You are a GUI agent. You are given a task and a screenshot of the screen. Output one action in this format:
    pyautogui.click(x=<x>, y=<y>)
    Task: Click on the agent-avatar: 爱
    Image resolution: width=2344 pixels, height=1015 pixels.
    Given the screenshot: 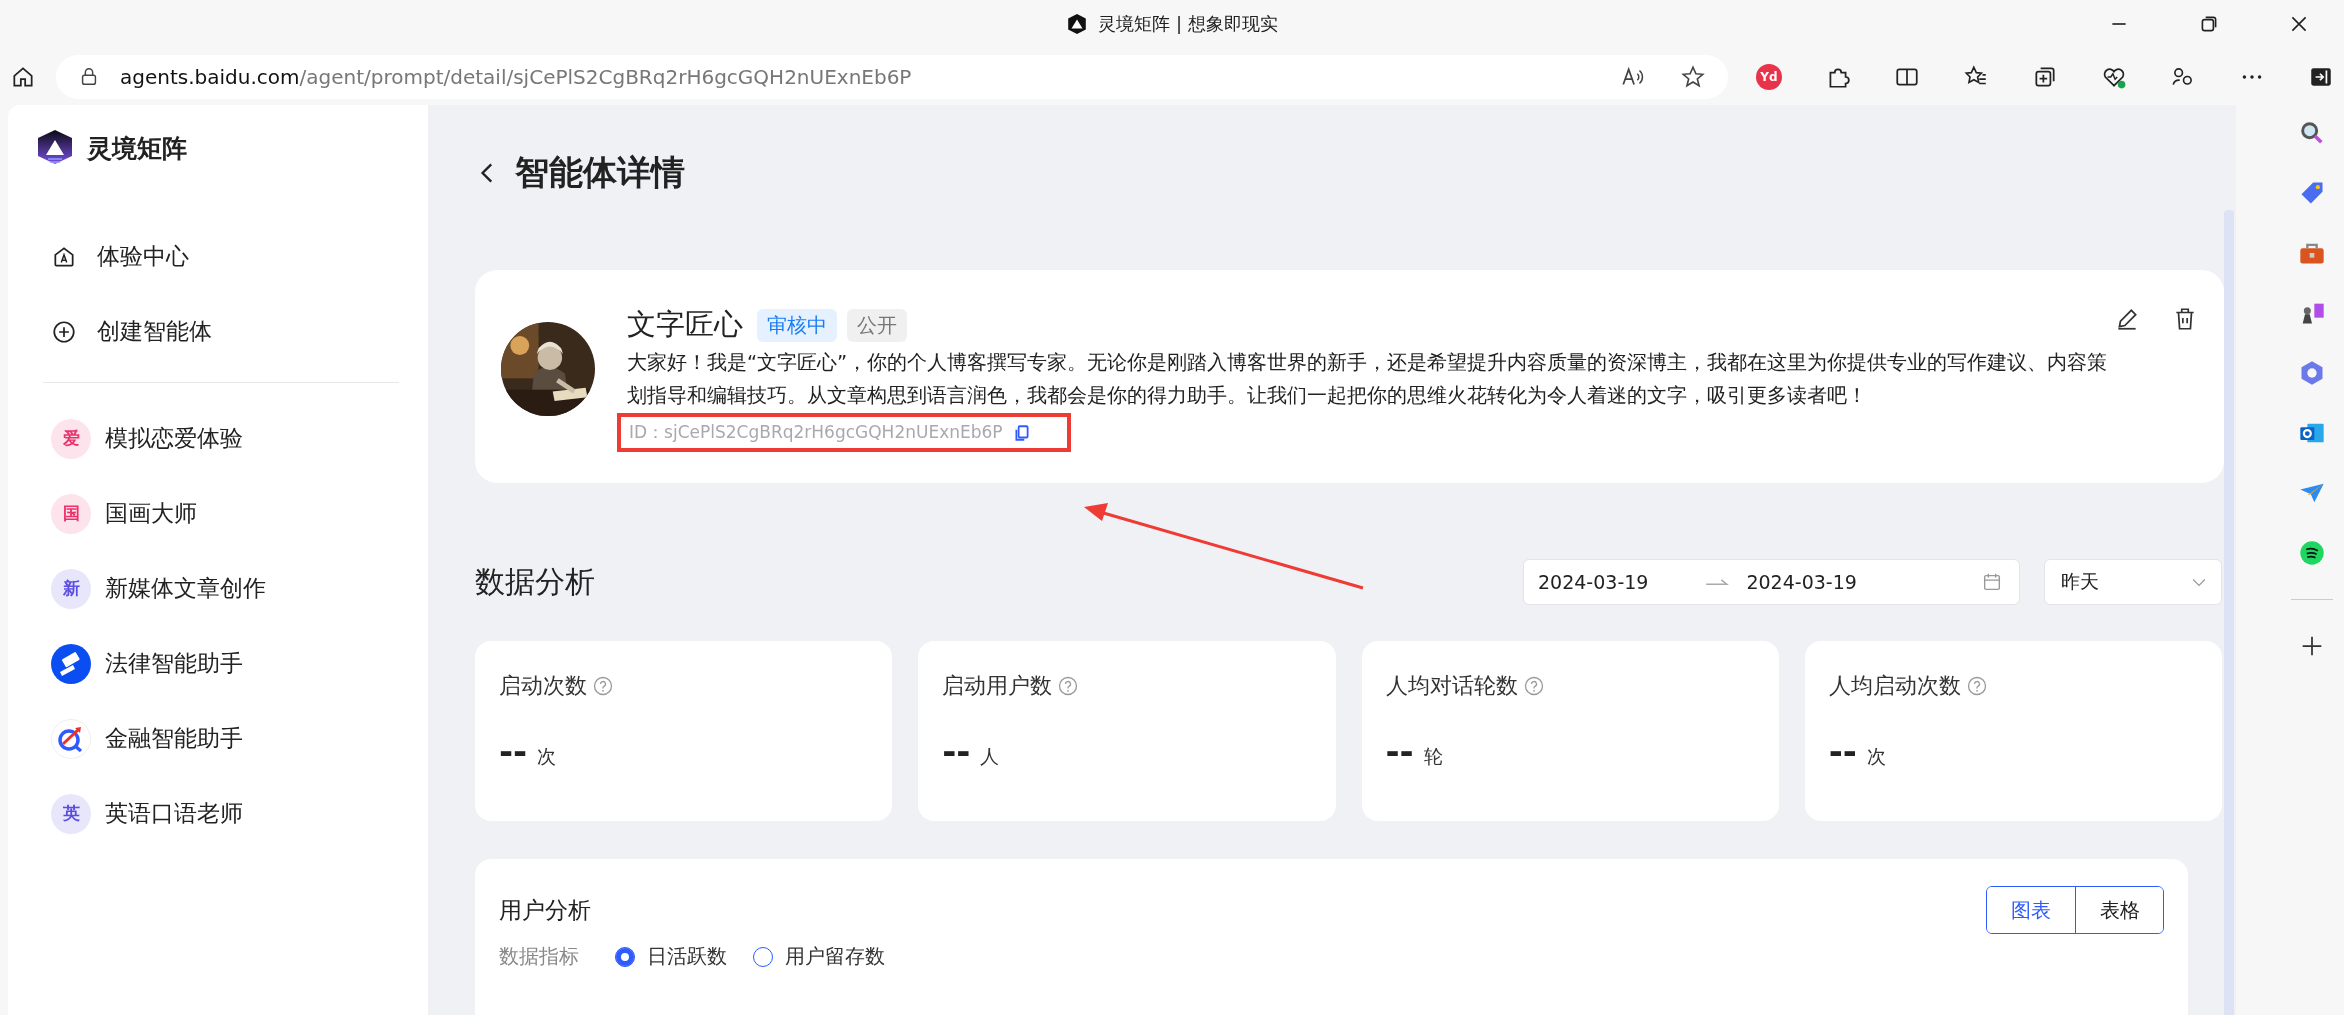 What is the action you would take?
    pyautogui.click(x=71, y=438)
    